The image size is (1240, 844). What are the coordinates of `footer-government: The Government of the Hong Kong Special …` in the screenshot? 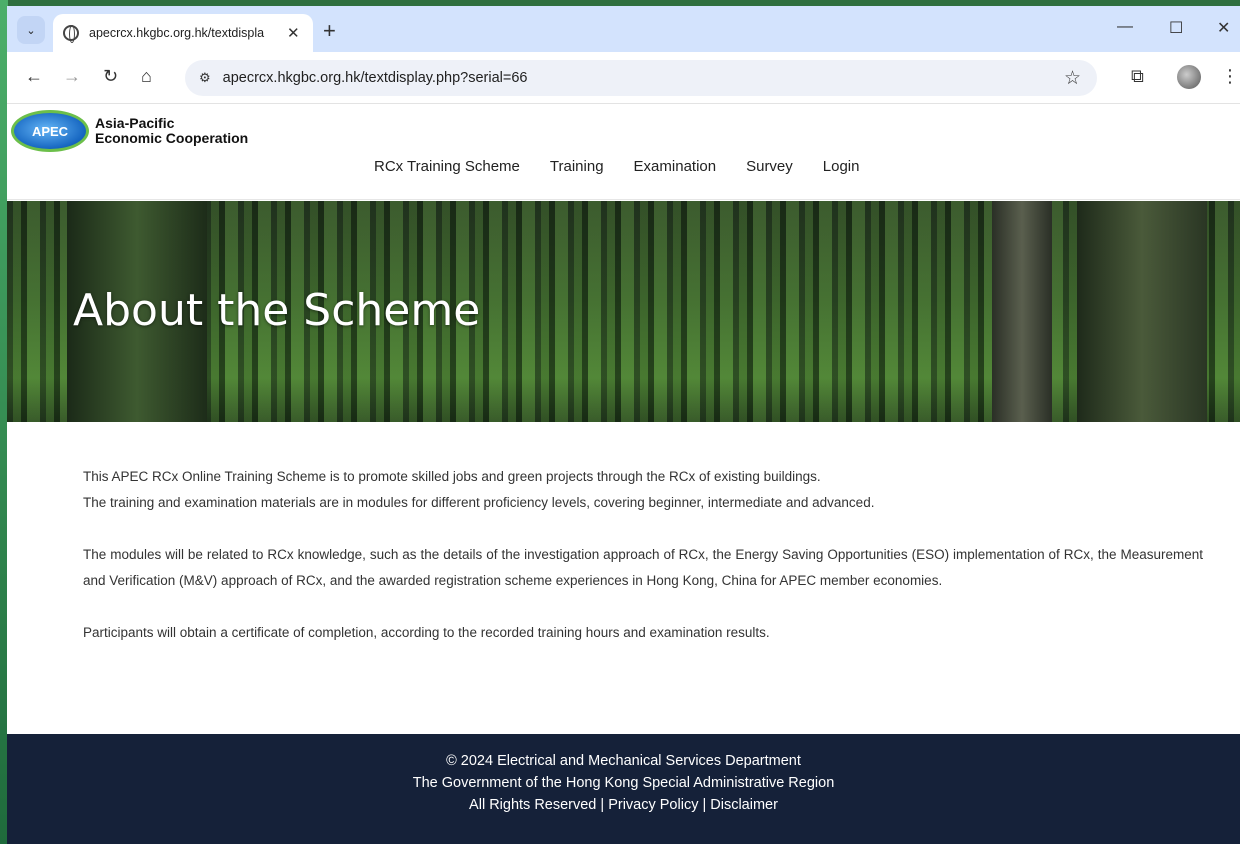 It's located at (623, 783).